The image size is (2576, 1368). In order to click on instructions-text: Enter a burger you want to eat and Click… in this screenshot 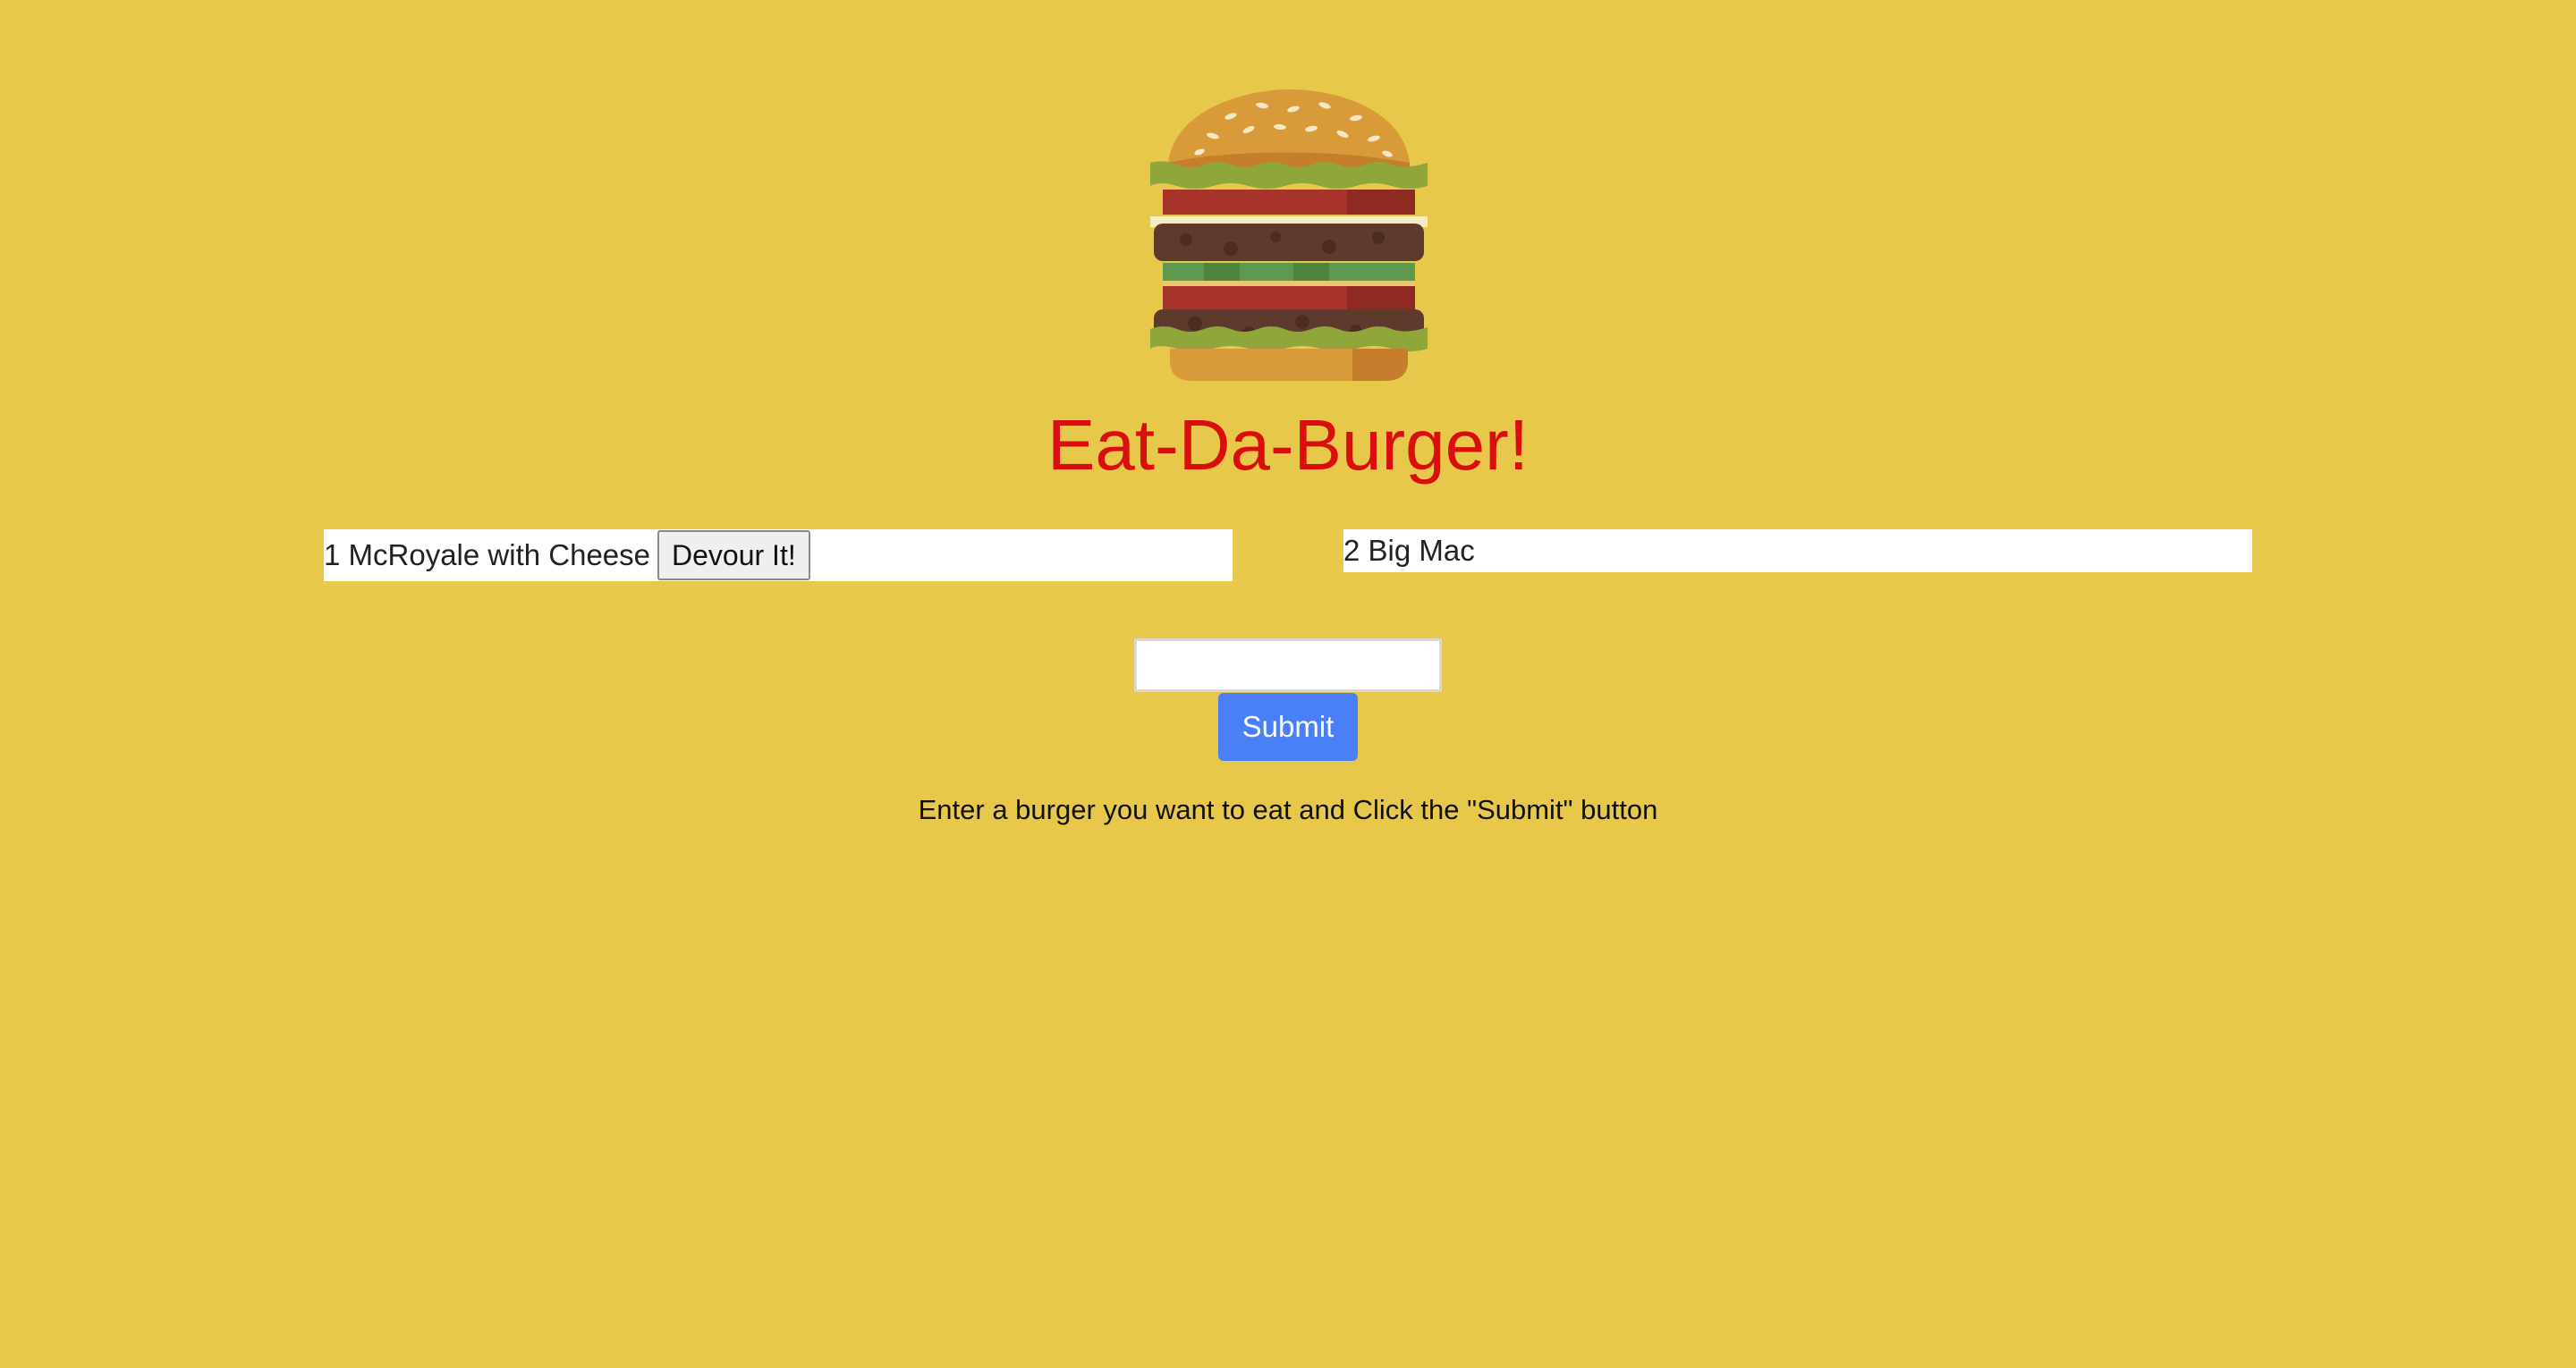, I will do `click(1288, 810)`.